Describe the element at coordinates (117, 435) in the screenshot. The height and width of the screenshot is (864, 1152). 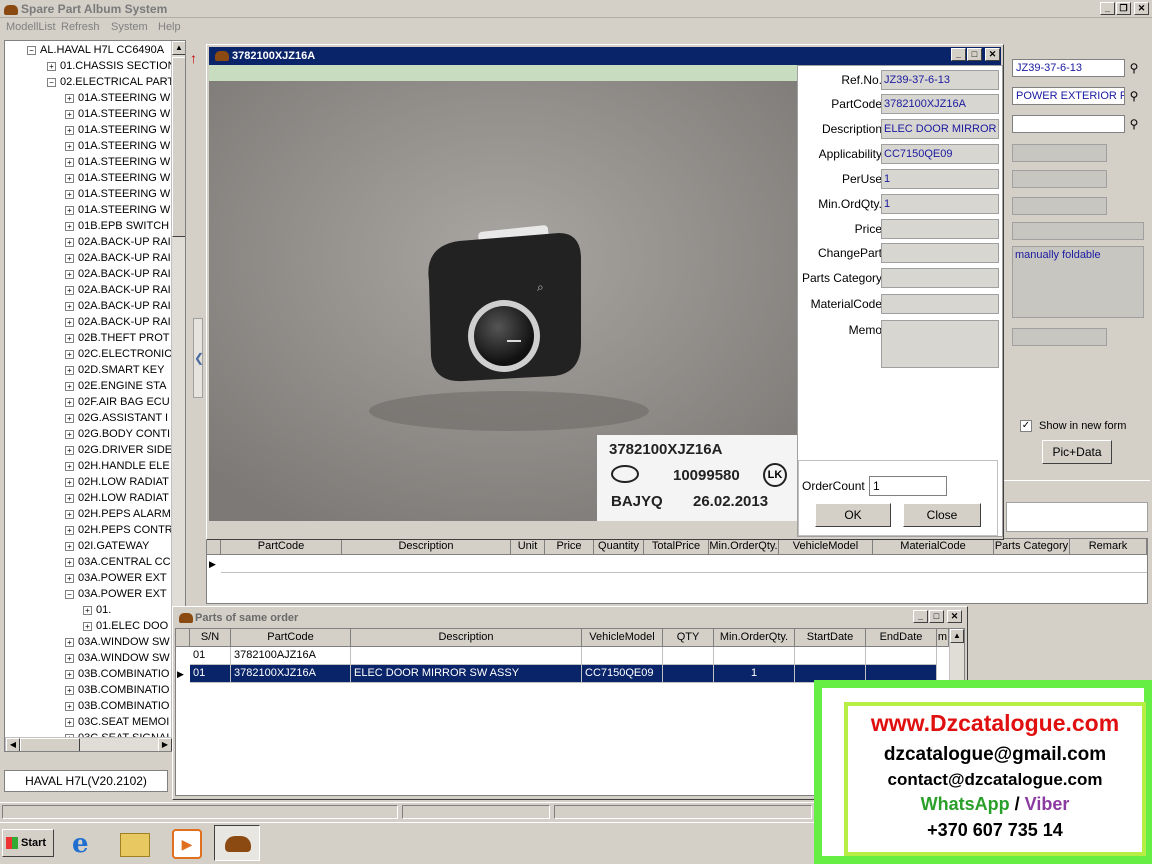
I see `tree-item: +02G.BODY CONTI` at that location.